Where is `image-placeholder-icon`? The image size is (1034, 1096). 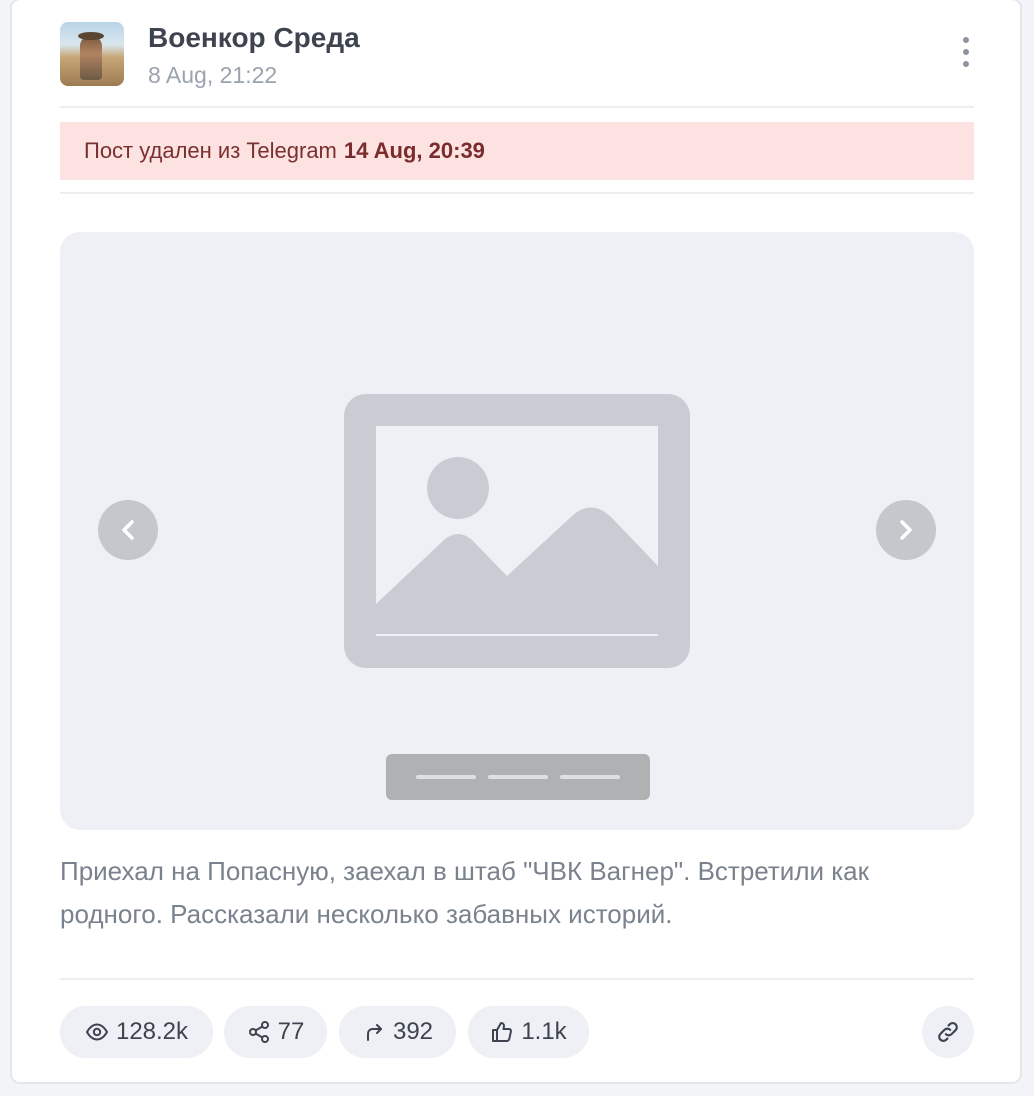 image-placeholder-icon is located at coordinates (517, 531).